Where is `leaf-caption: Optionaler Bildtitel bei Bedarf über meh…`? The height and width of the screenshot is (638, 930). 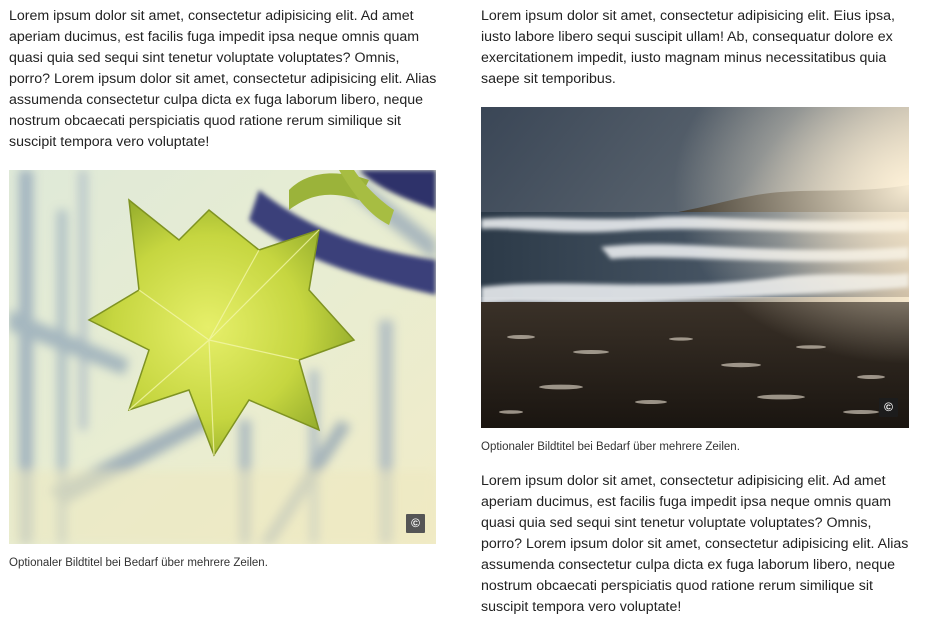
leaf-caption: Optionaler Bildtitel bei Bedarf über meh… is located at coordinates (138, 563).